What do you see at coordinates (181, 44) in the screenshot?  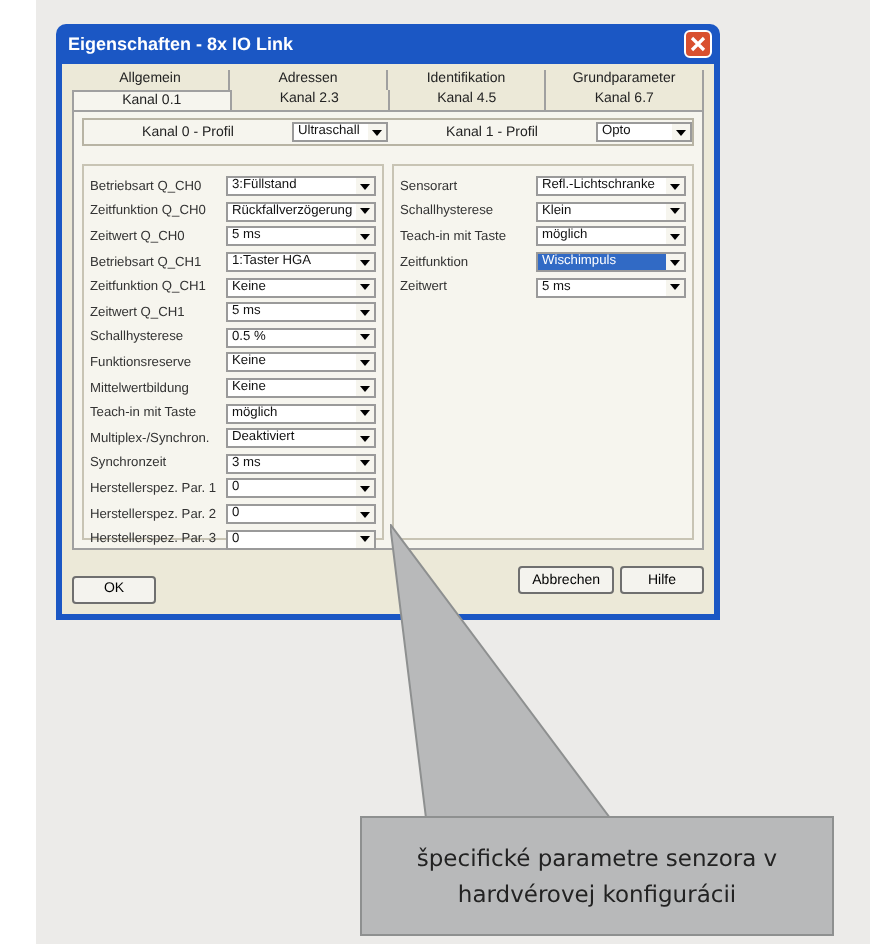 I see `window-title: Eigenschaften - 8x IO Link` at bounding box center [181, 44].